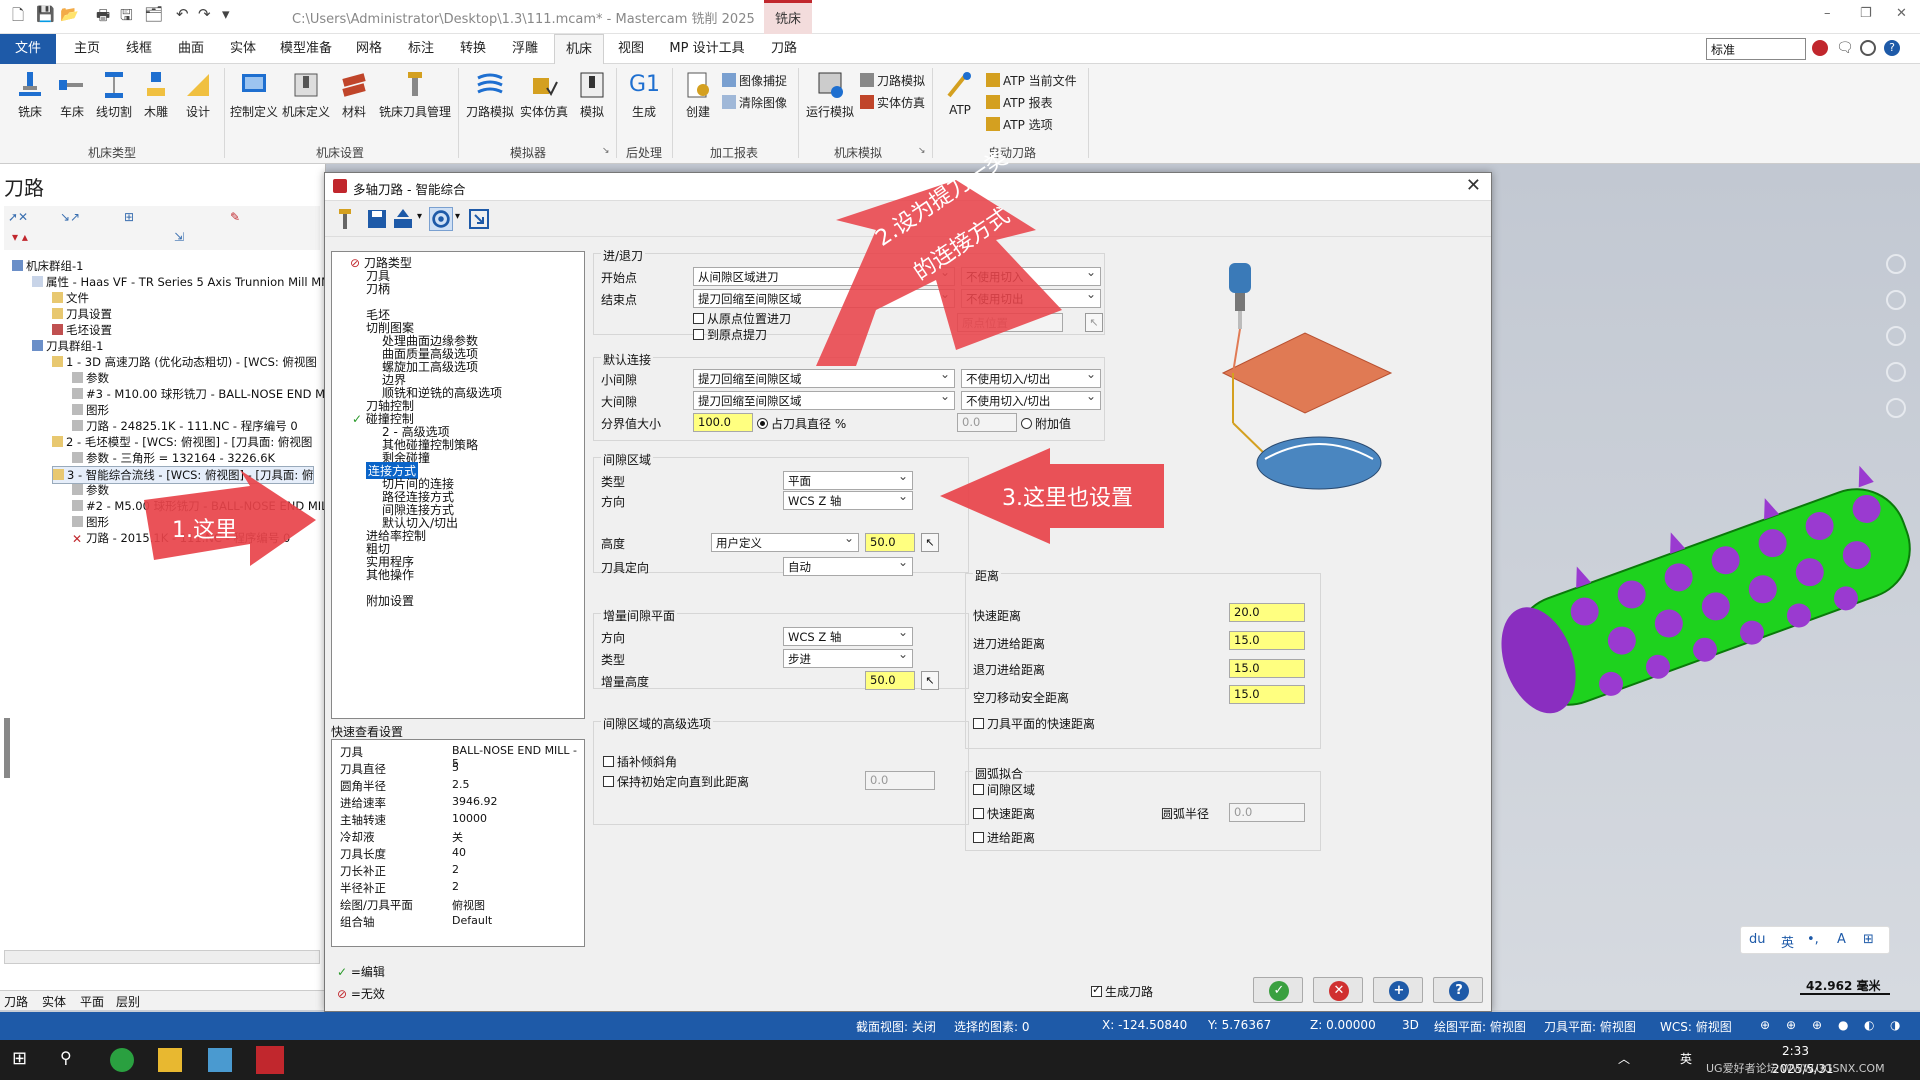 This screenshot has width=1920, height=1080. I want to click on customize-icon: ▾, so click(226, 14).